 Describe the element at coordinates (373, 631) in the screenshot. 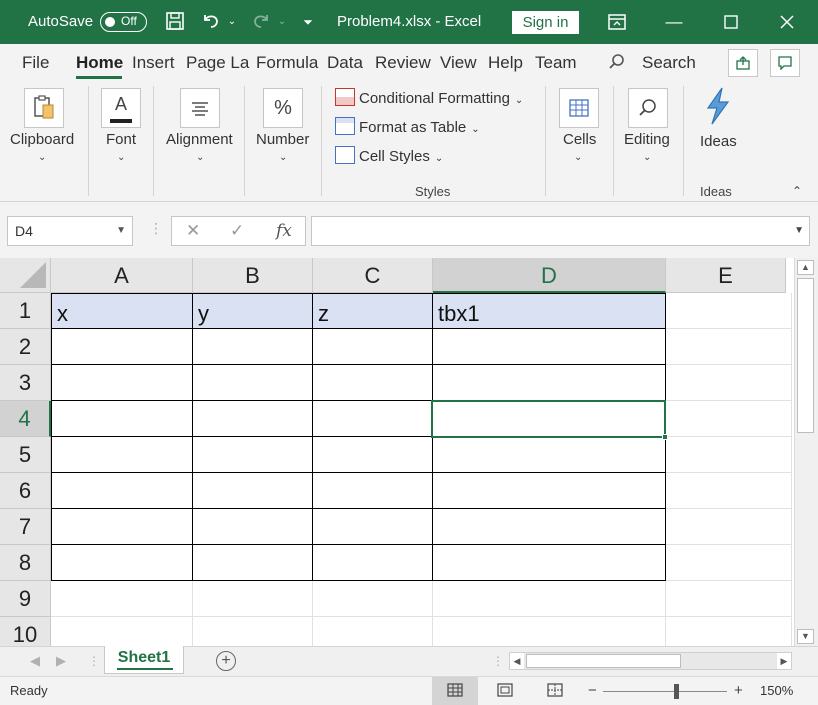

I see `cell-c10` at that location.